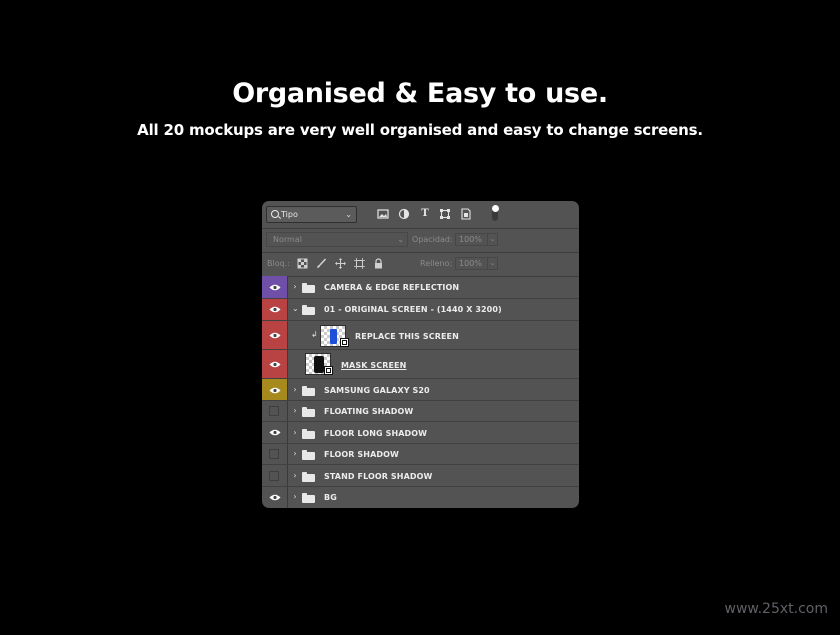  I want to click on search-icon, so click(275, 214).